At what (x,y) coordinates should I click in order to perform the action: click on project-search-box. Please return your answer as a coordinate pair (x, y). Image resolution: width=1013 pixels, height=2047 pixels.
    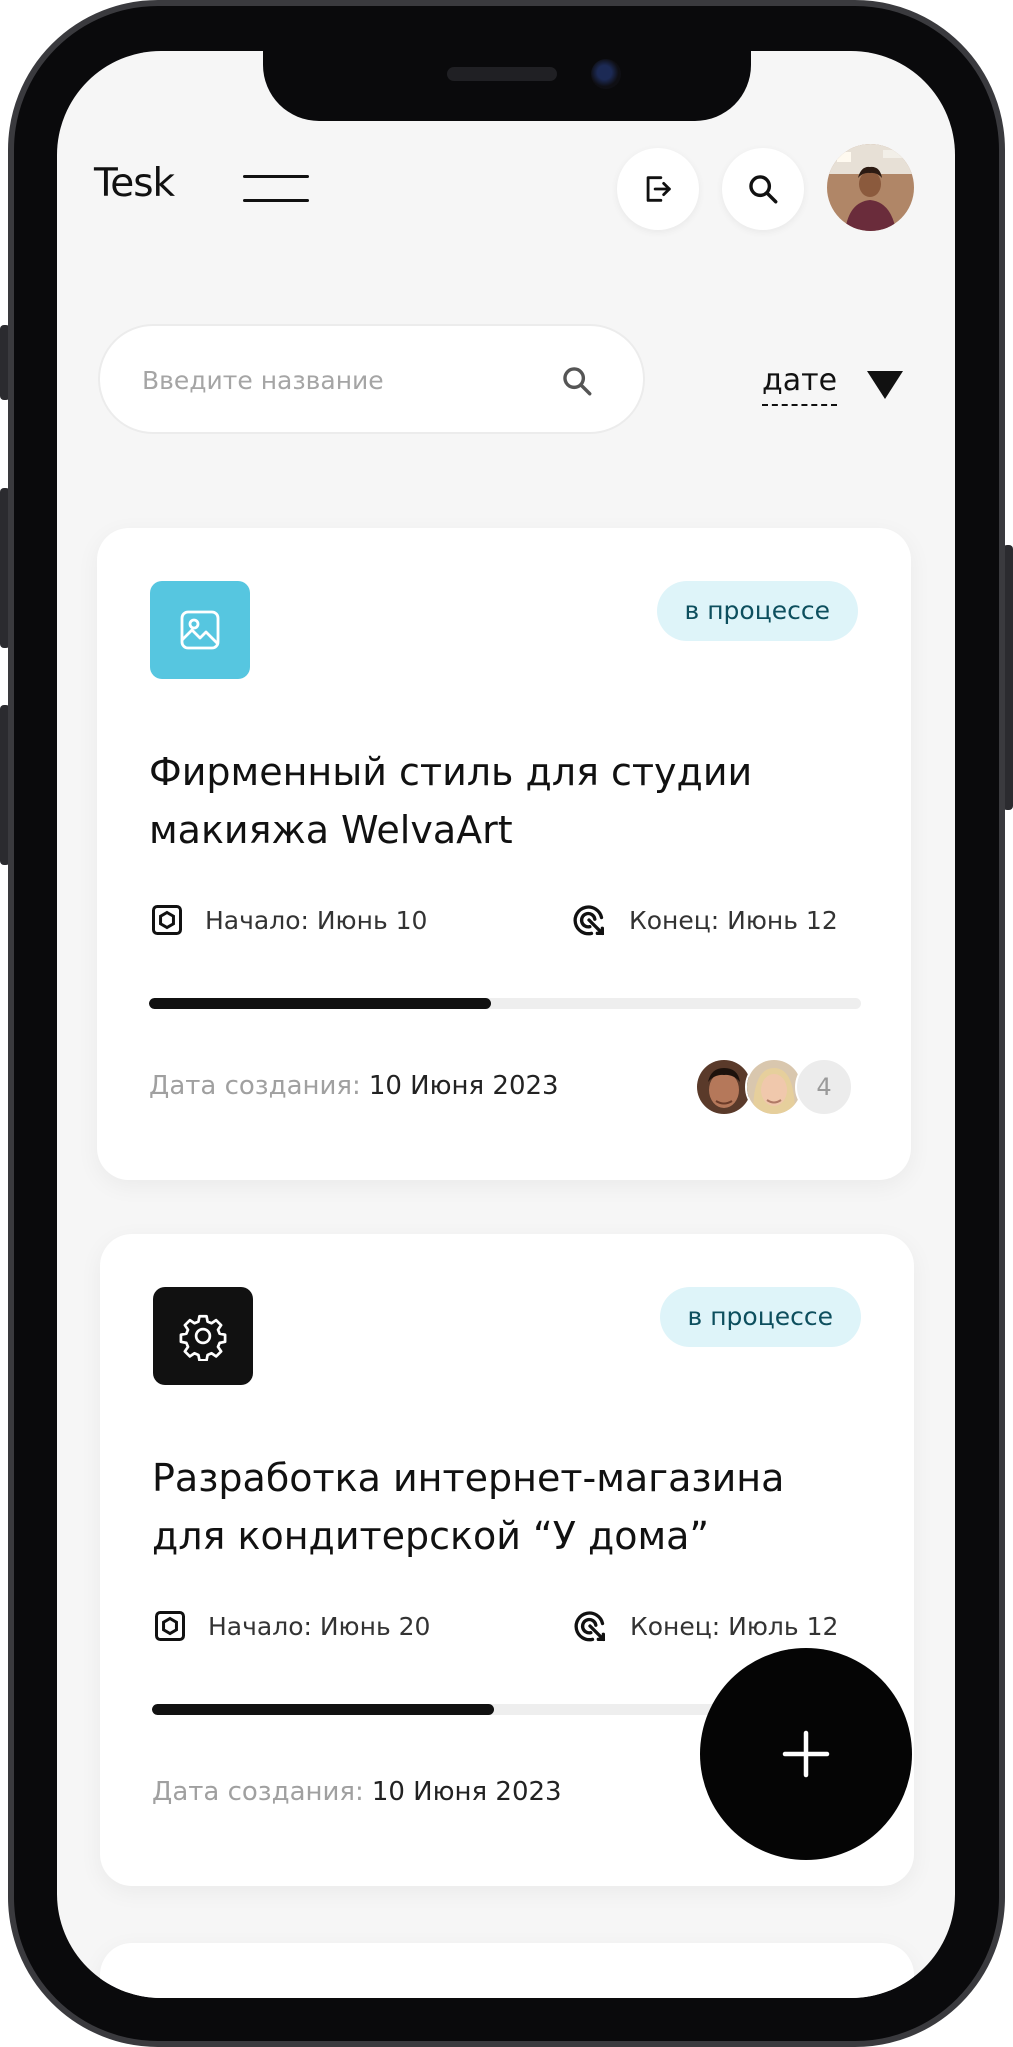
    Looking at the image, I should click on (371, 379).